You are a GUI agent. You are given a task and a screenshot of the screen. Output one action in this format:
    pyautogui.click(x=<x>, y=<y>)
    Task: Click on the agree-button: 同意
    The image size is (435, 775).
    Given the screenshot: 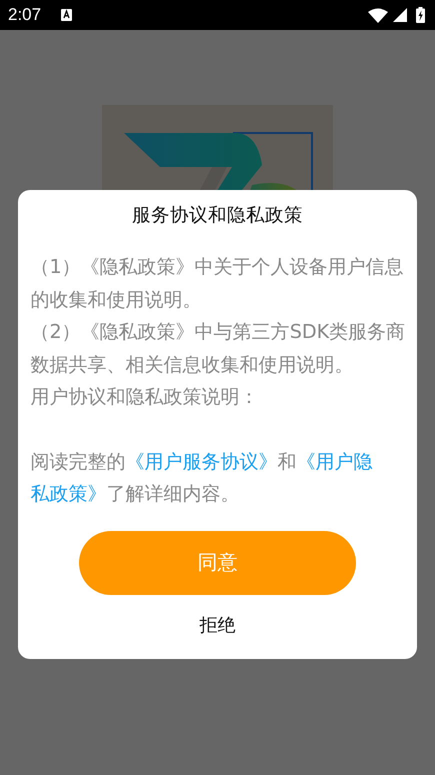 What is the action you would take?
    pyautogui.click(x=217, y=562)
    